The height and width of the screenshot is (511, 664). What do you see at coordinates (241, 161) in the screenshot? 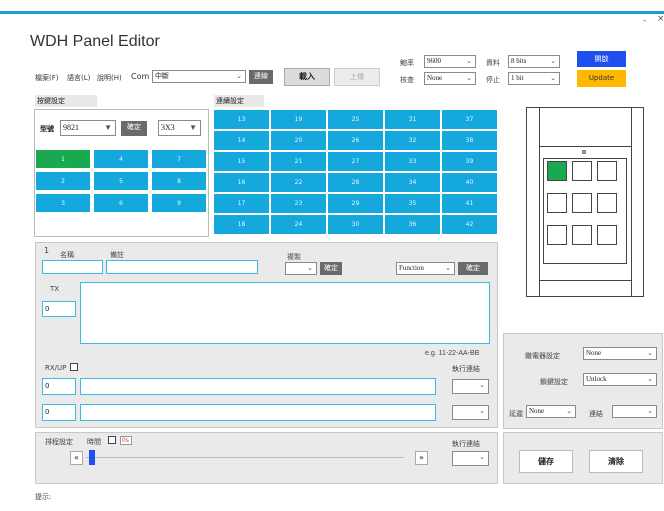
I see `cont-cell-15: 15` at bounding box center [241, 161].